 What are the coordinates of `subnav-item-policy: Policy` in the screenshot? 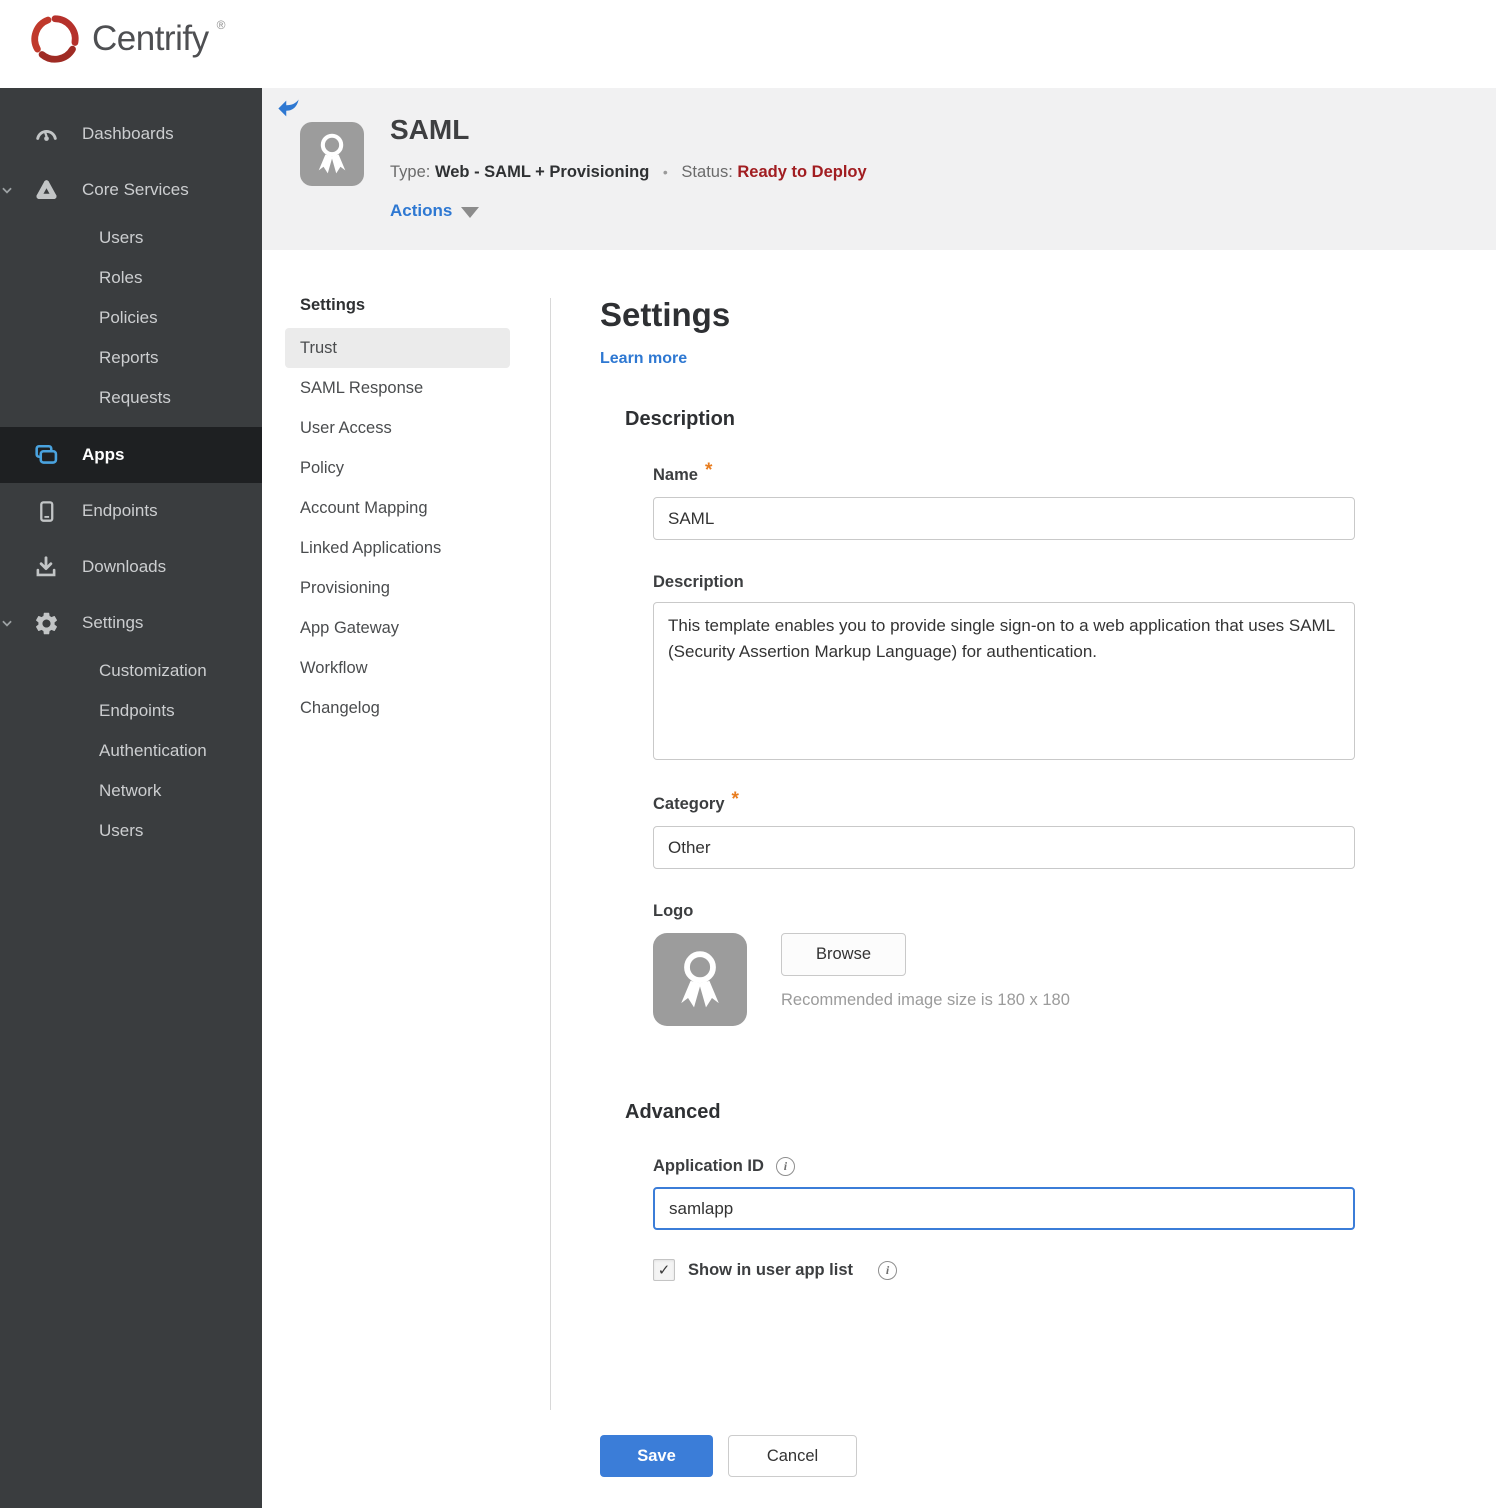 It's located at (397, 468).